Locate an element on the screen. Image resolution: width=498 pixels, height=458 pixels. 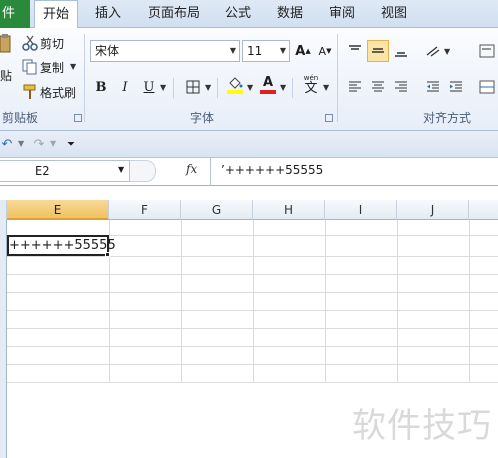
font-size-select: 11 ▼ is located at coordinates (266, 51).